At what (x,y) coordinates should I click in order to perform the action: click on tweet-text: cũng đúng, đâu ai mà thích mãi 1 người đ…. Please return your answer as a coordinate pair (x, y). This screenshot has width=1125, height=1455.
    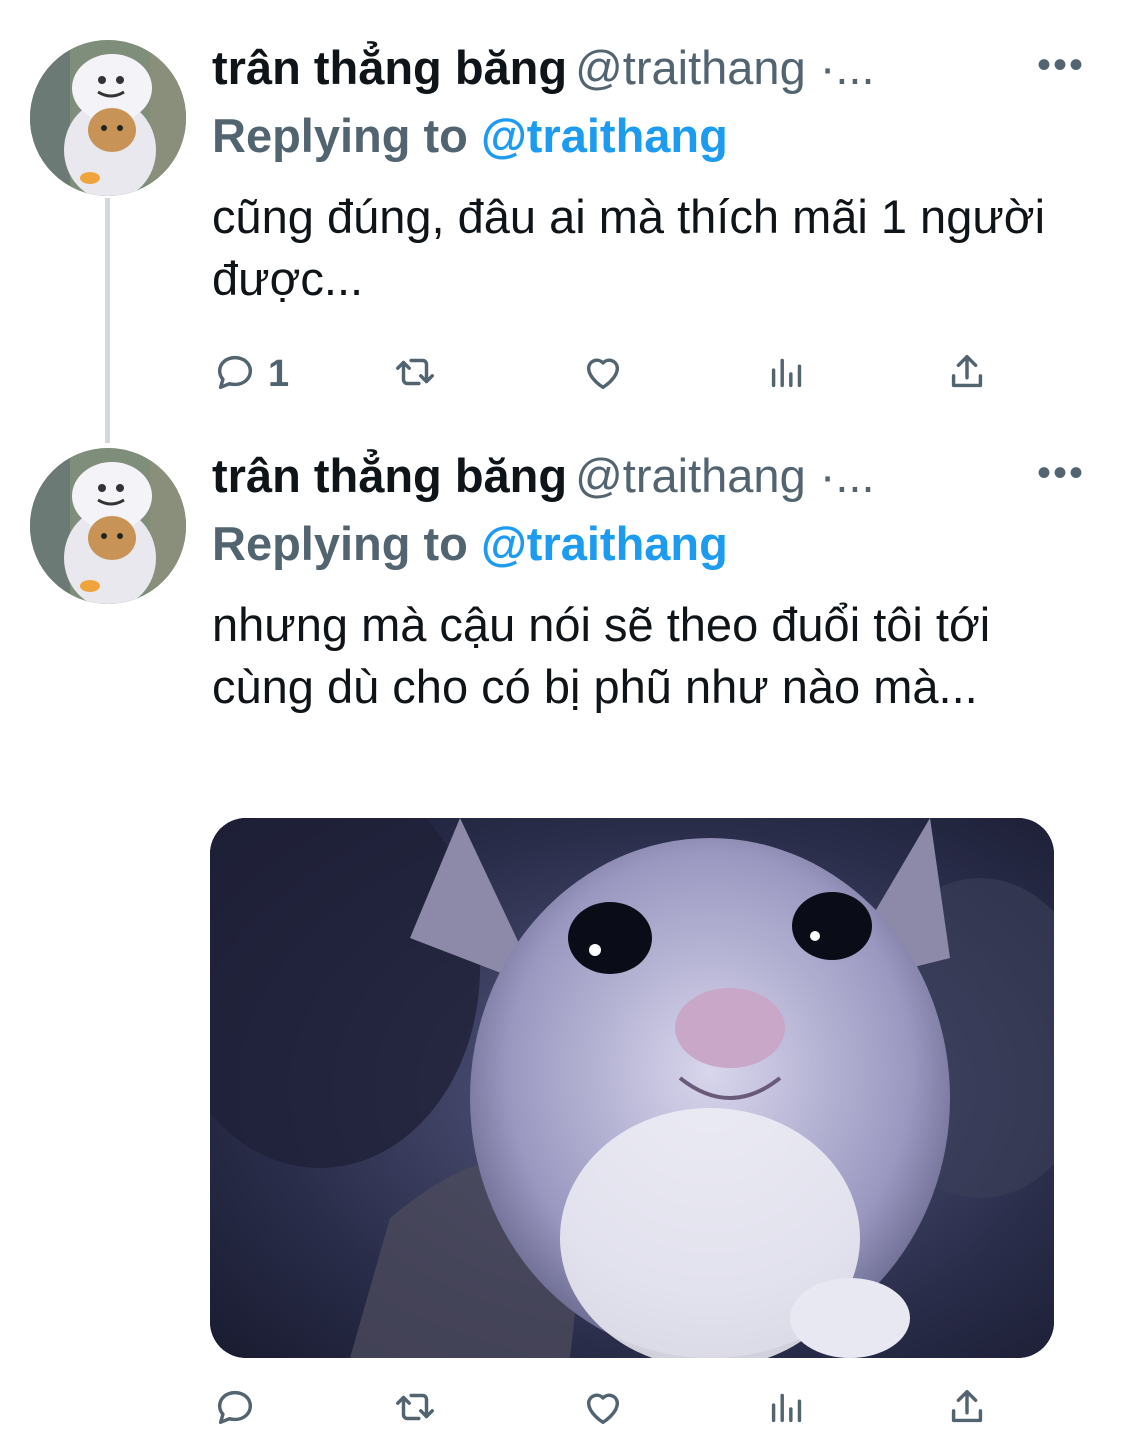
    Looking at the image, I should click on (629, 247).